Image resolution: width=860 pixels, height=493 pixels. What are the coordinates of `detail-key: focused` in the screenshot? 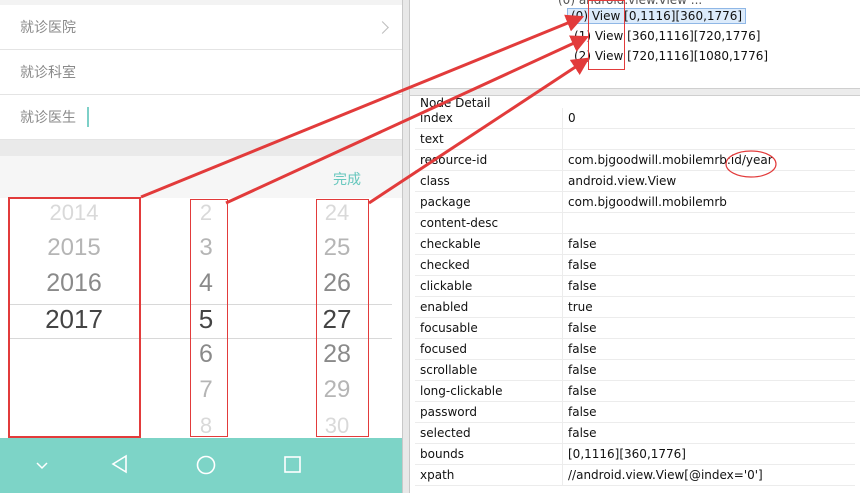 It's located at (489, 349).